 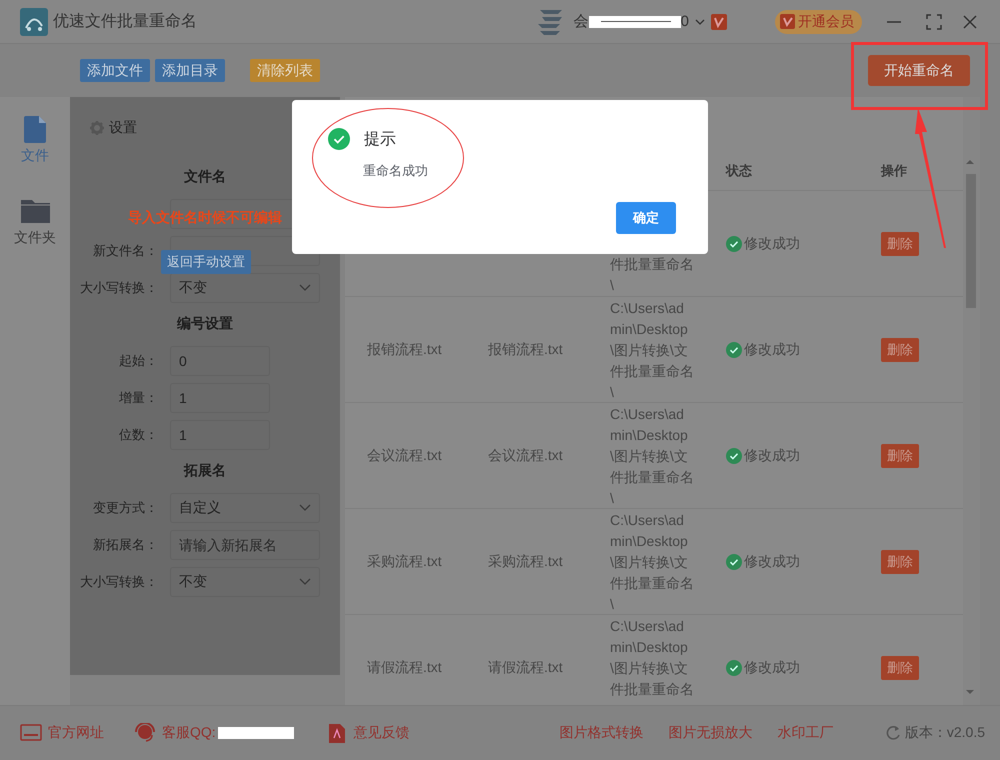 What do you see at coordinates (581, 21) in the screenshot?
I see `account-name: 会` at bounding box center [581, 21].